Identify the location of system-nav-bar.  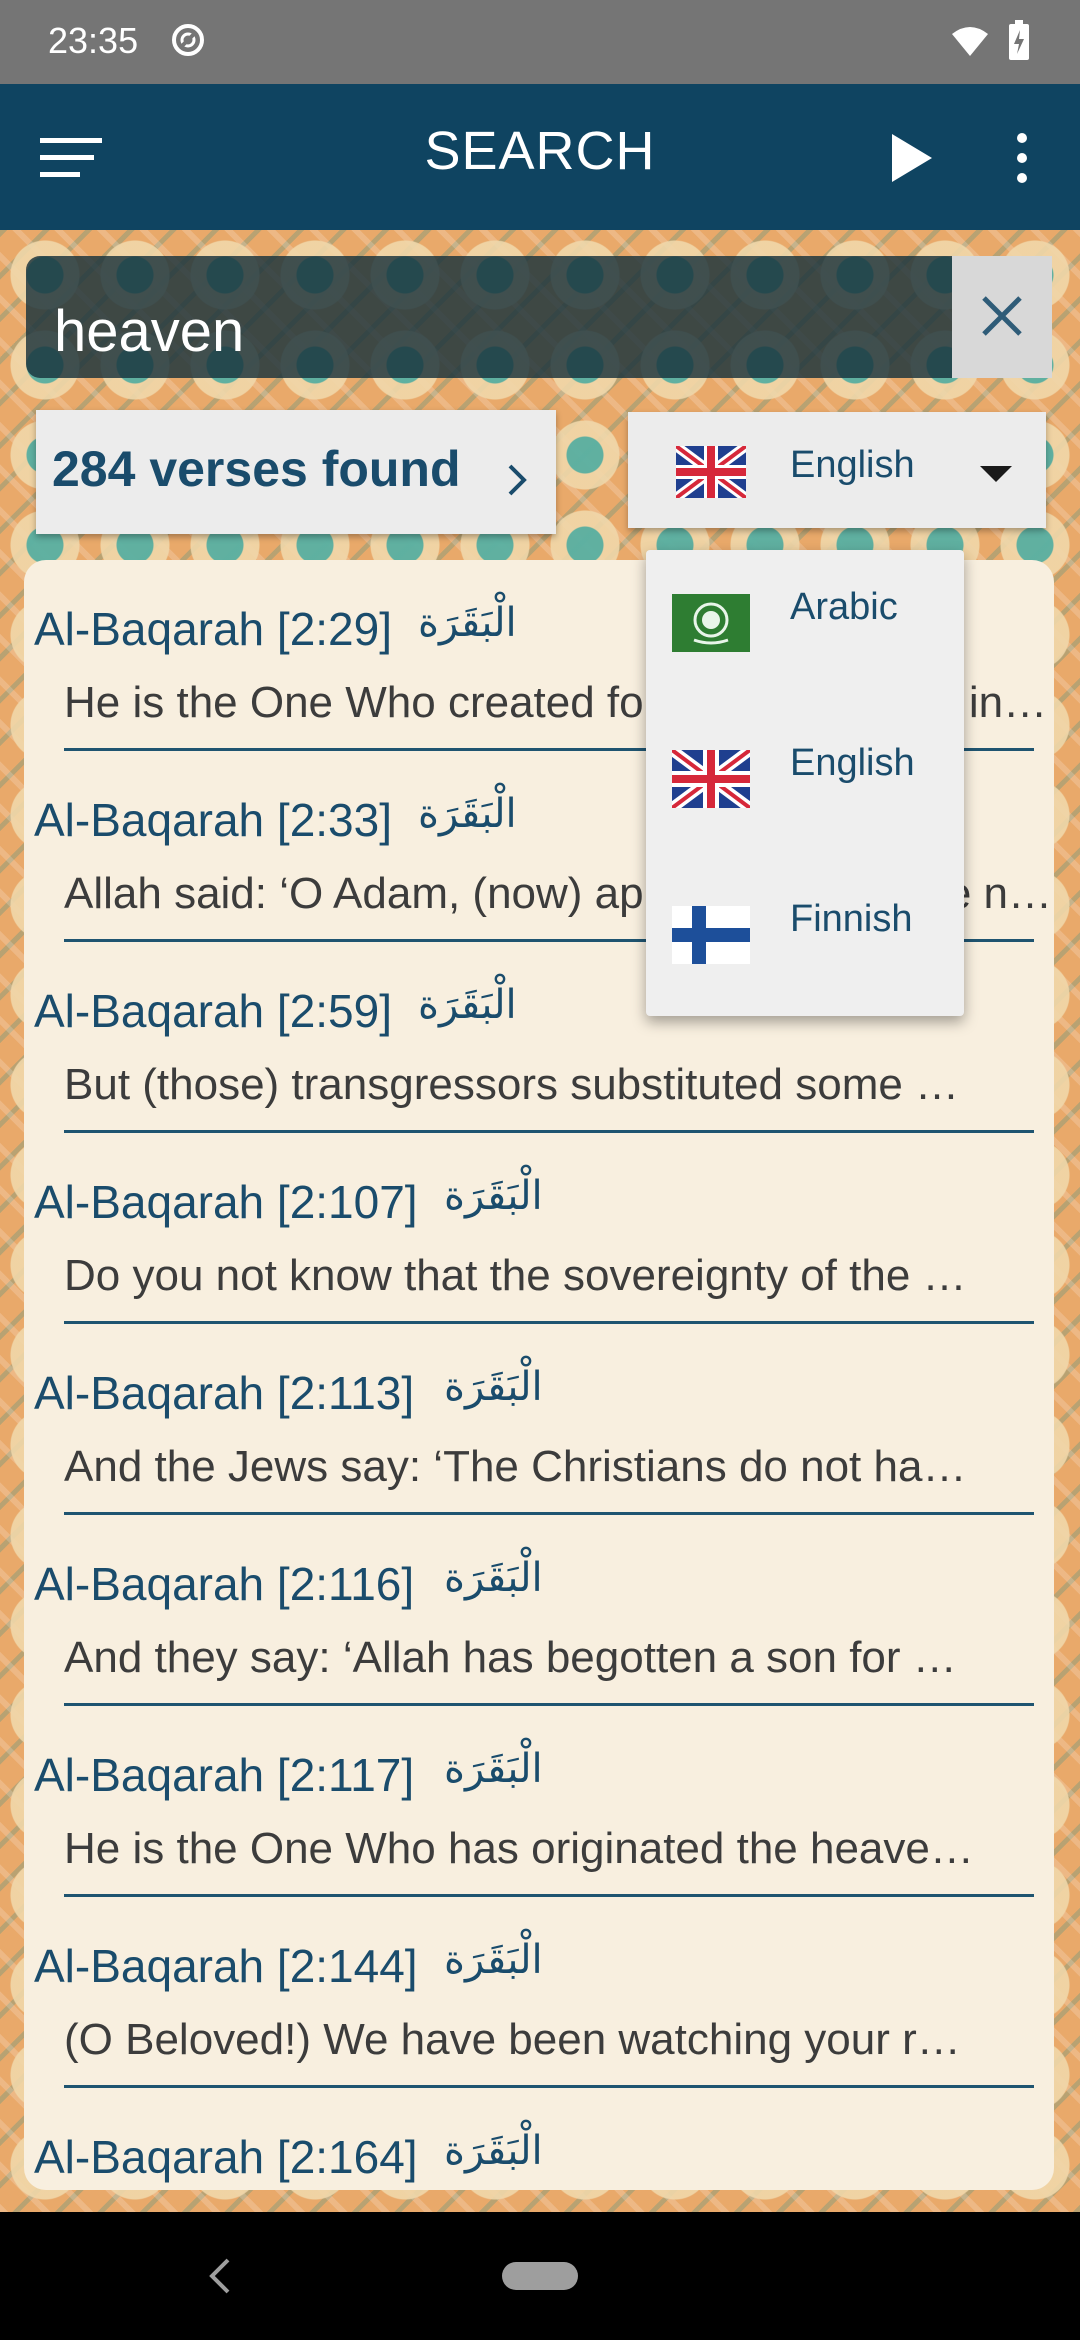
(540, 2276).